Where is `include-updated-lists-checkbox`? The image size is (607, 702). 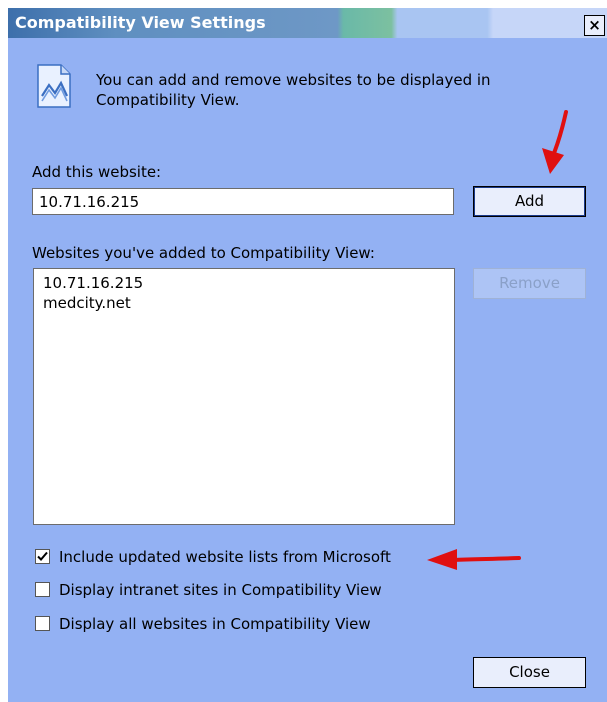 include-updated-lists-checkbox is located at coordinates (42, 556).